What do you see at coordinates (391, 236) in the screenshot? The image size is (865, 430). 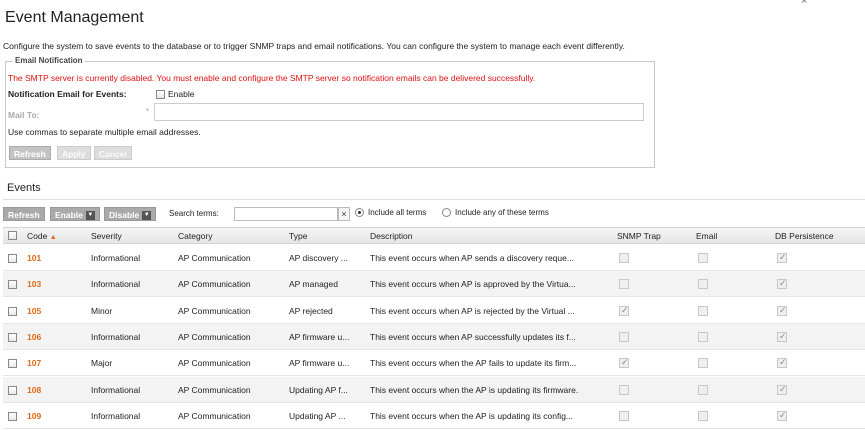 I see `column-description: Description` at bounding box center [391, 236].